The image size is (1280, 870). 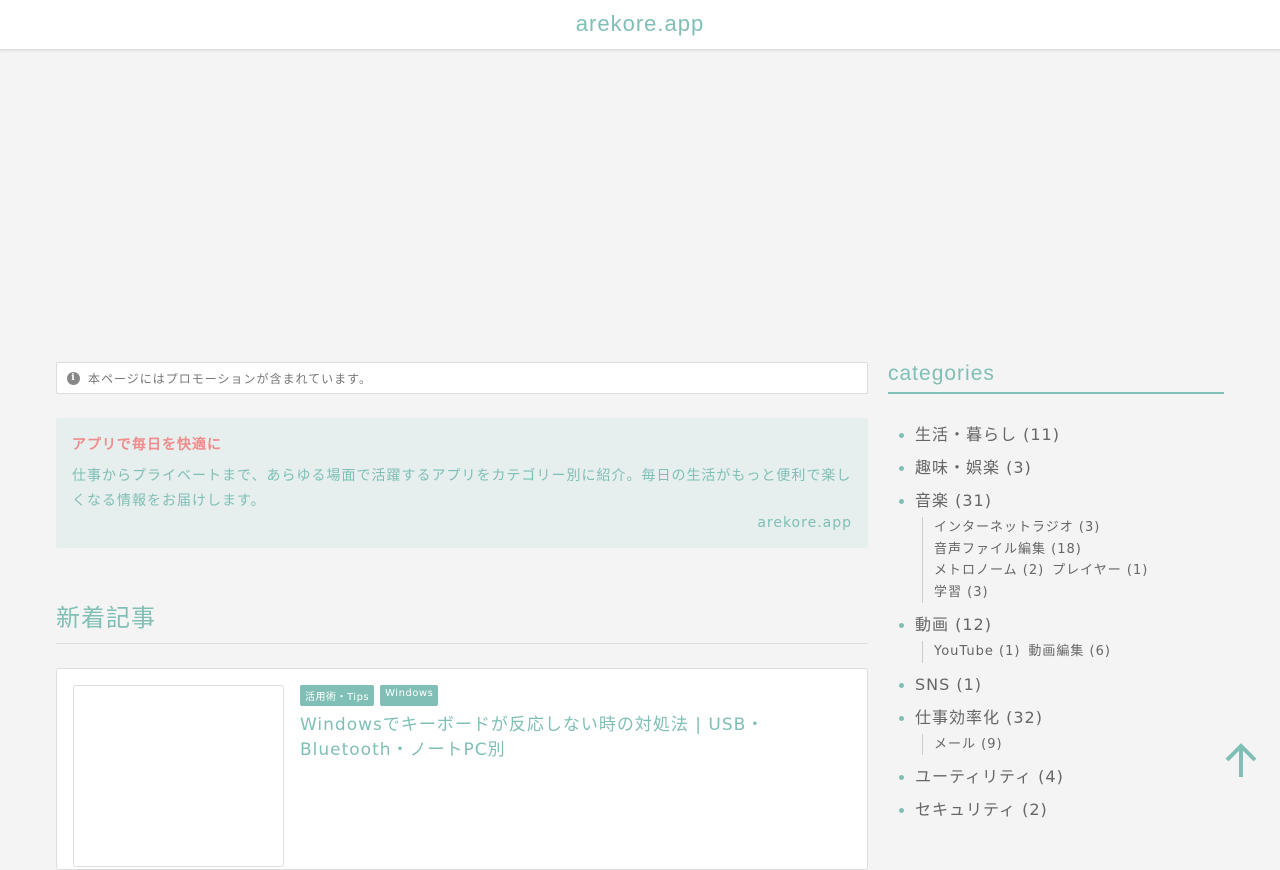 What do you see at coordinates (1056, 638) in the screenshot?
I see `category-item: 動画 (12) YouTube (1) 動画編集 (6)` at bounding box center [1056, 638].